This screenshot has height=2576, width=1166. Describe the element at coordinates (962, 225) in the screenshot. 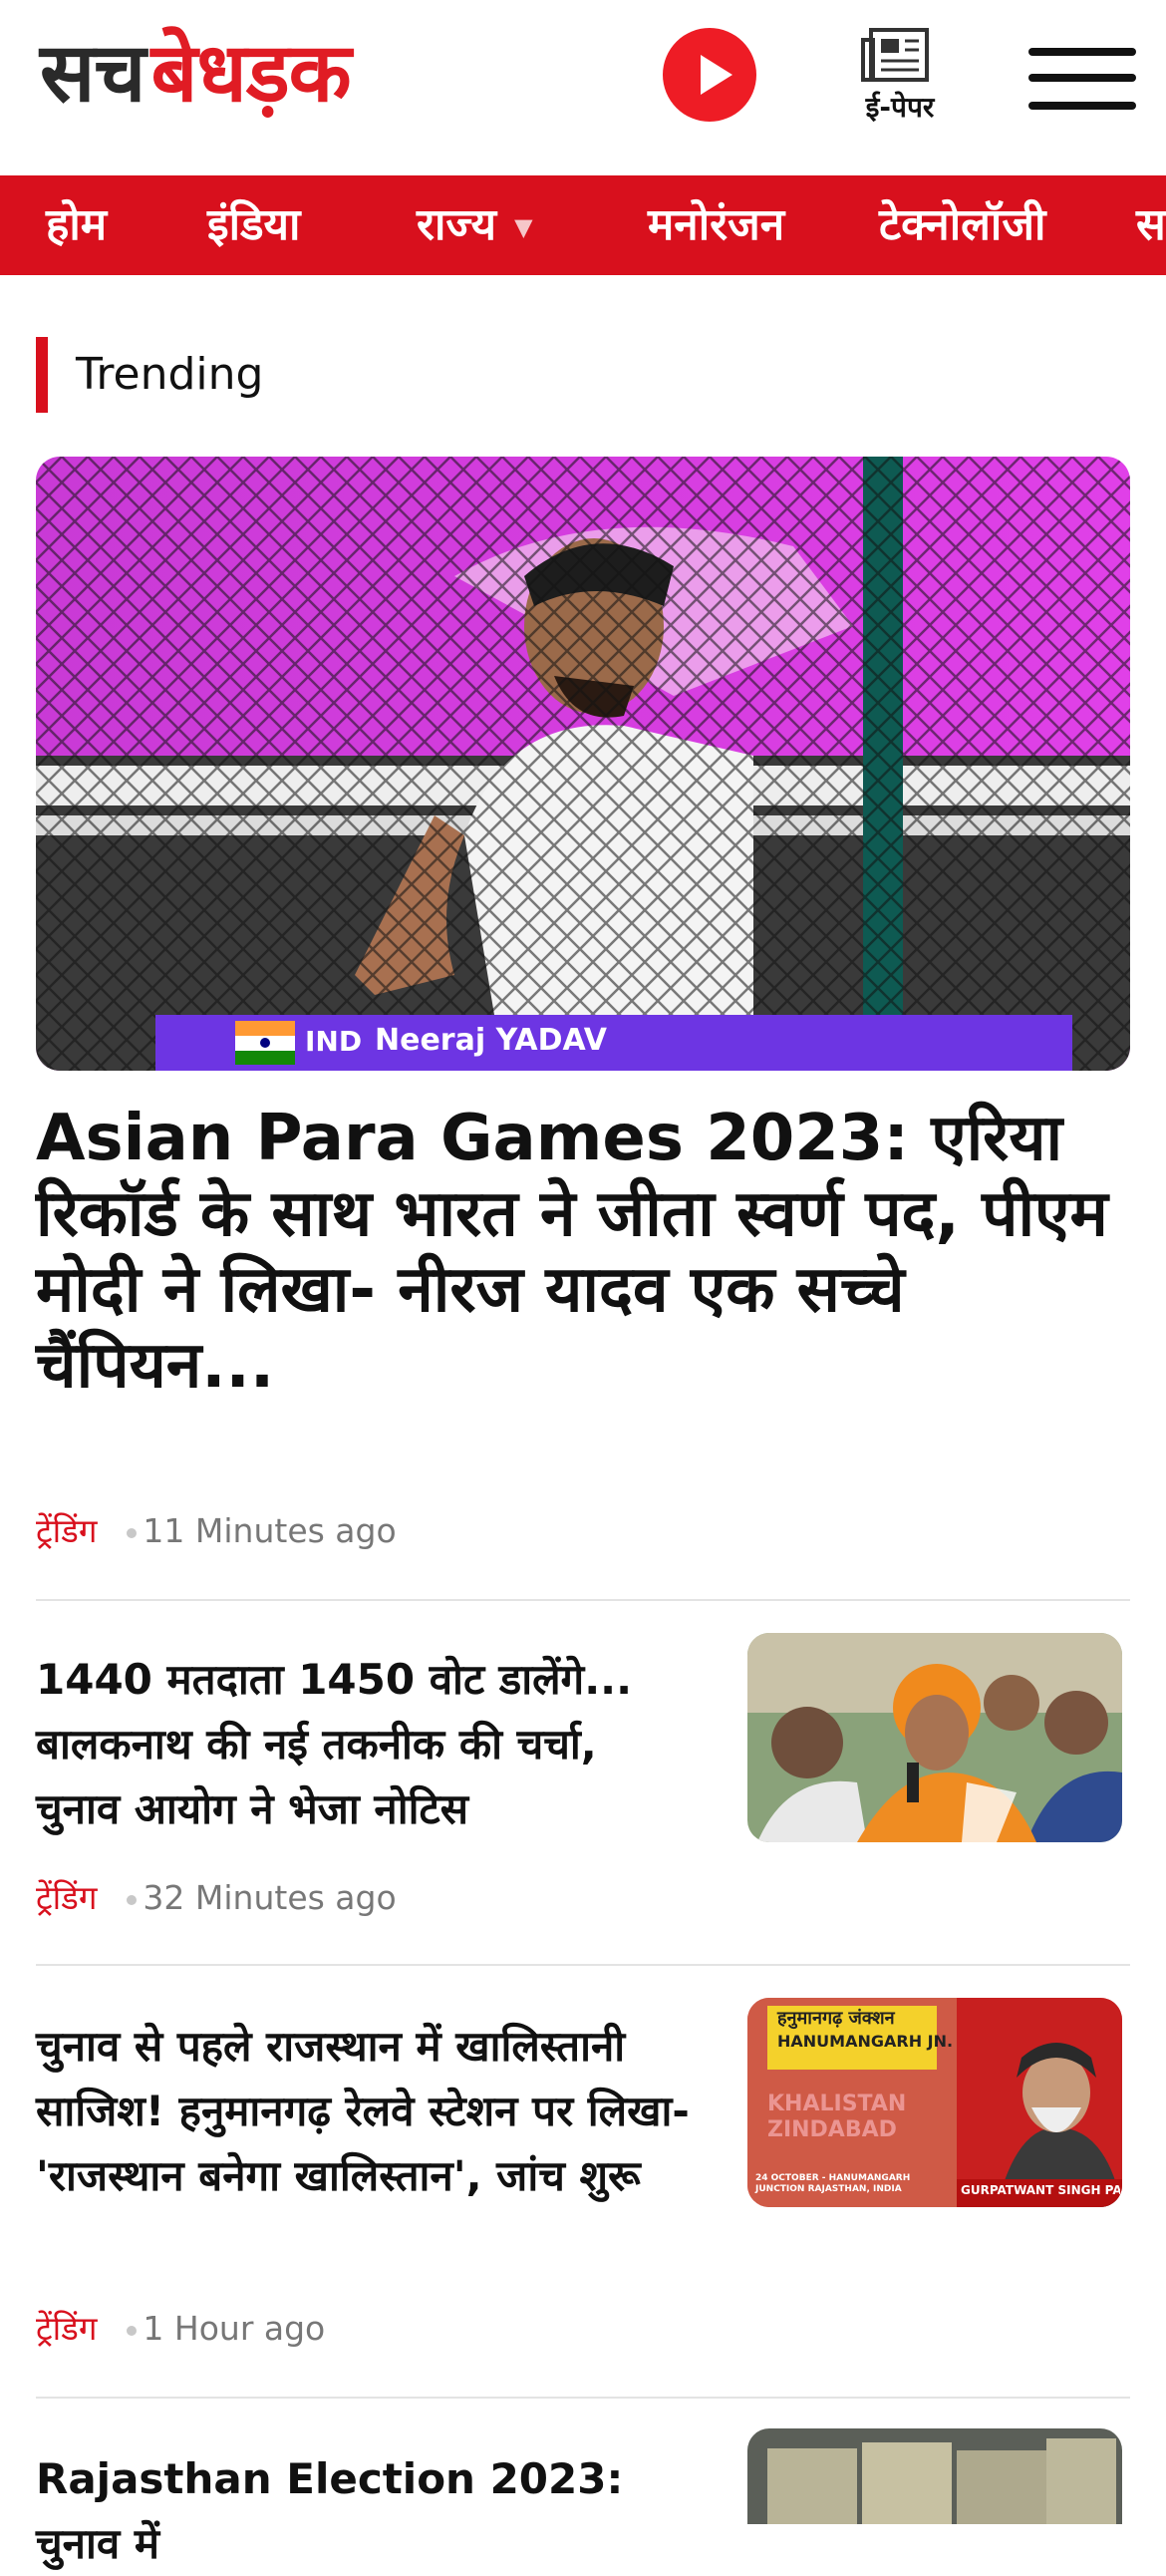

I see `nav-item-technology: टेक्नोलॉजी` at that location.